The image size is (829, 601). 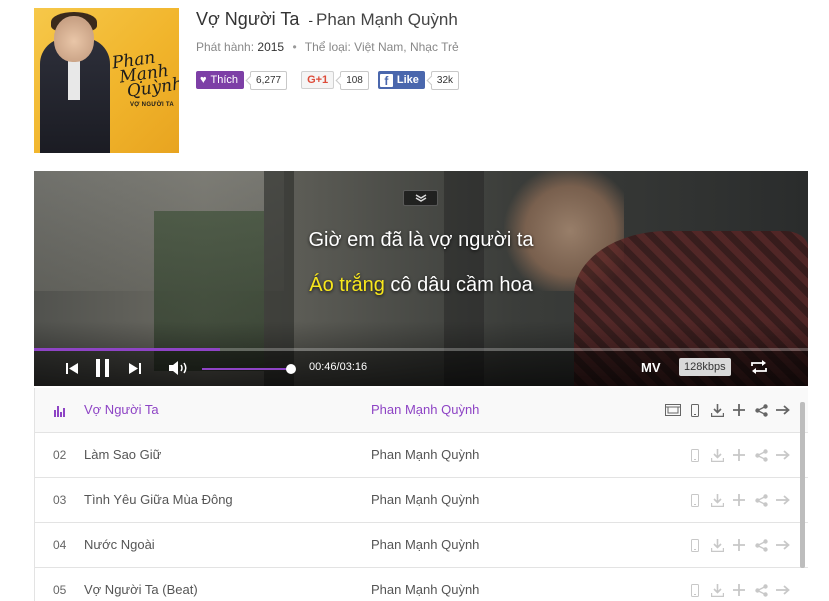 What do you see at coordinates (158, 499) in the screenshot?
I see `track-title: Tình Yêu Giữa Mùa Đông` at bounding box center [158, 499].